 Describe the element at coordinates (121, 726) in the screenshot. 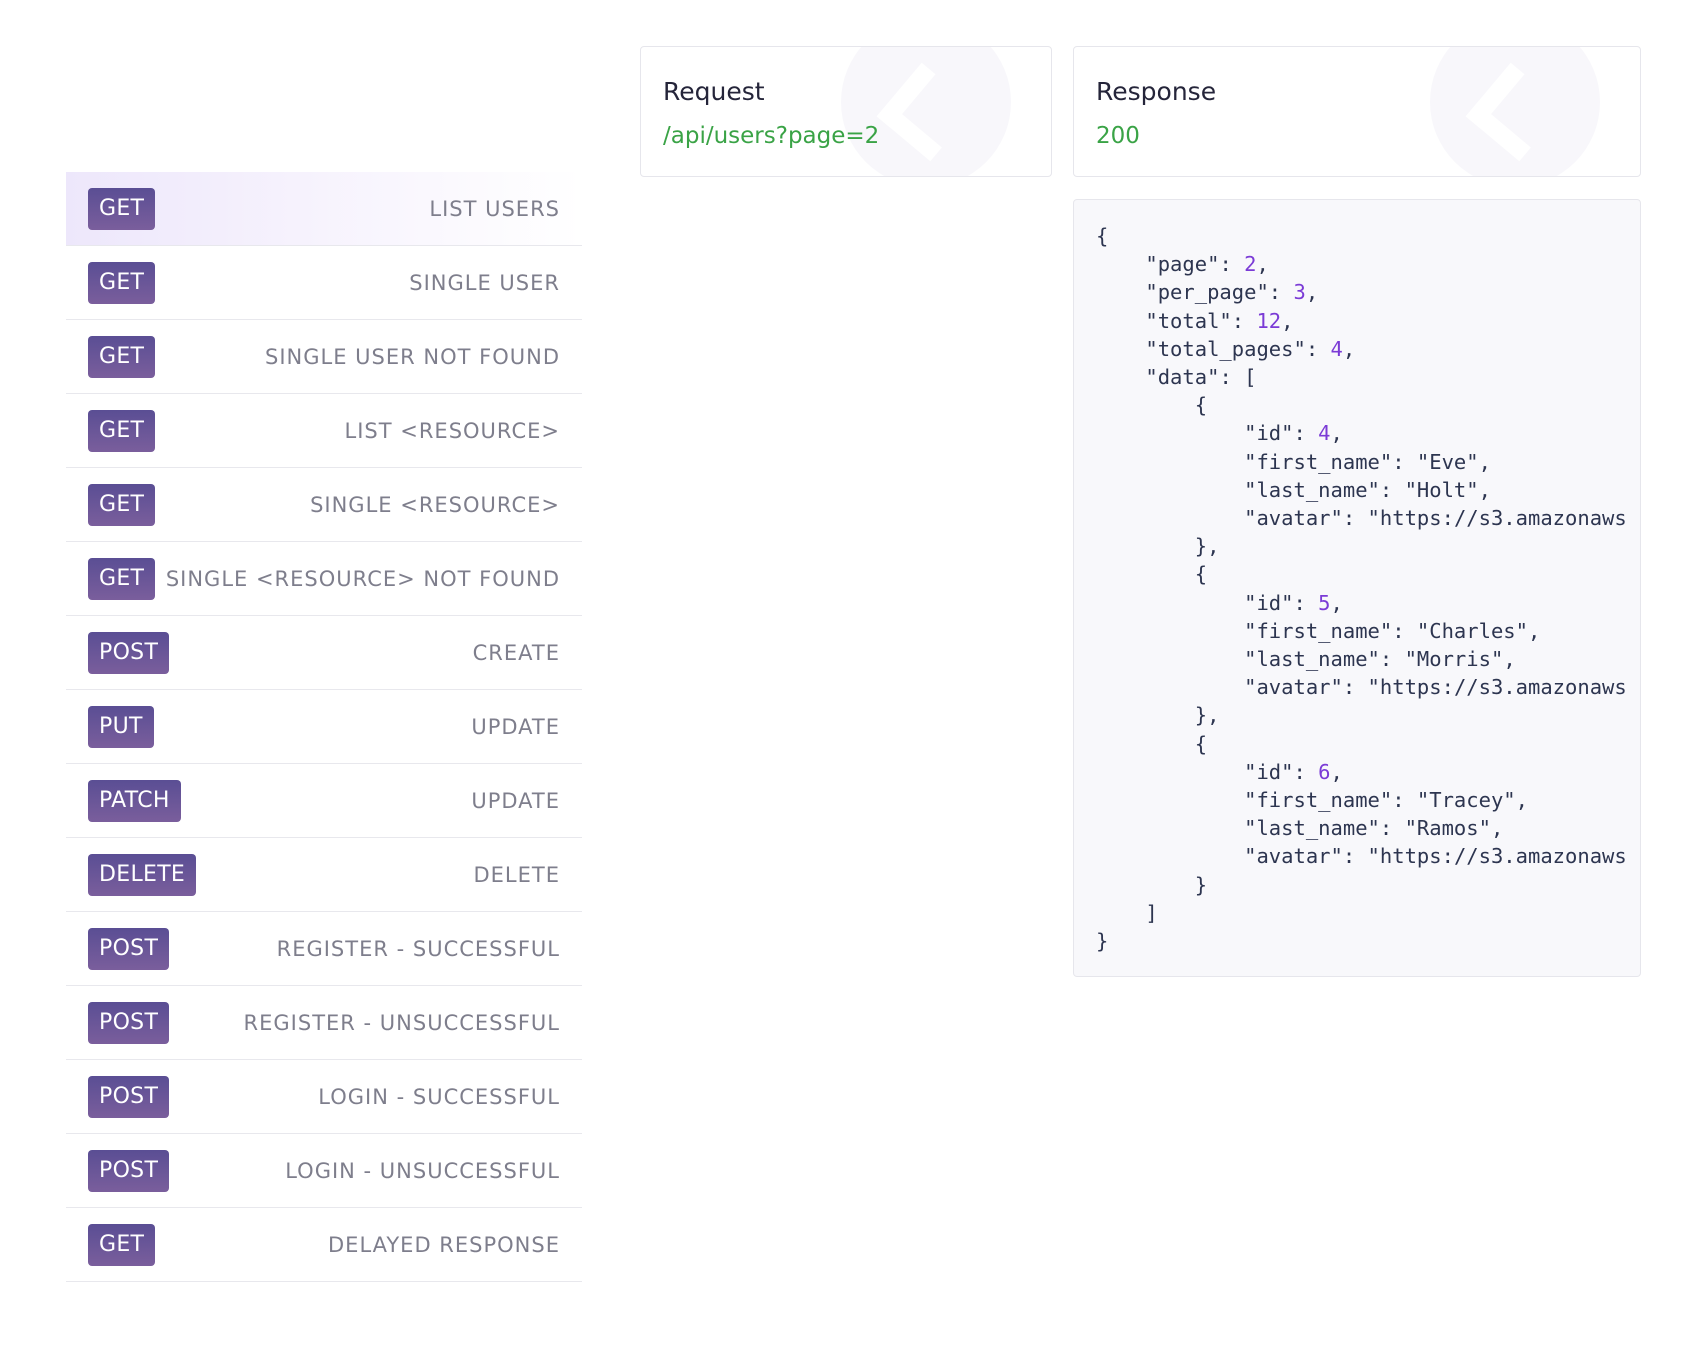

I see `method-badge: PUT` at that location.